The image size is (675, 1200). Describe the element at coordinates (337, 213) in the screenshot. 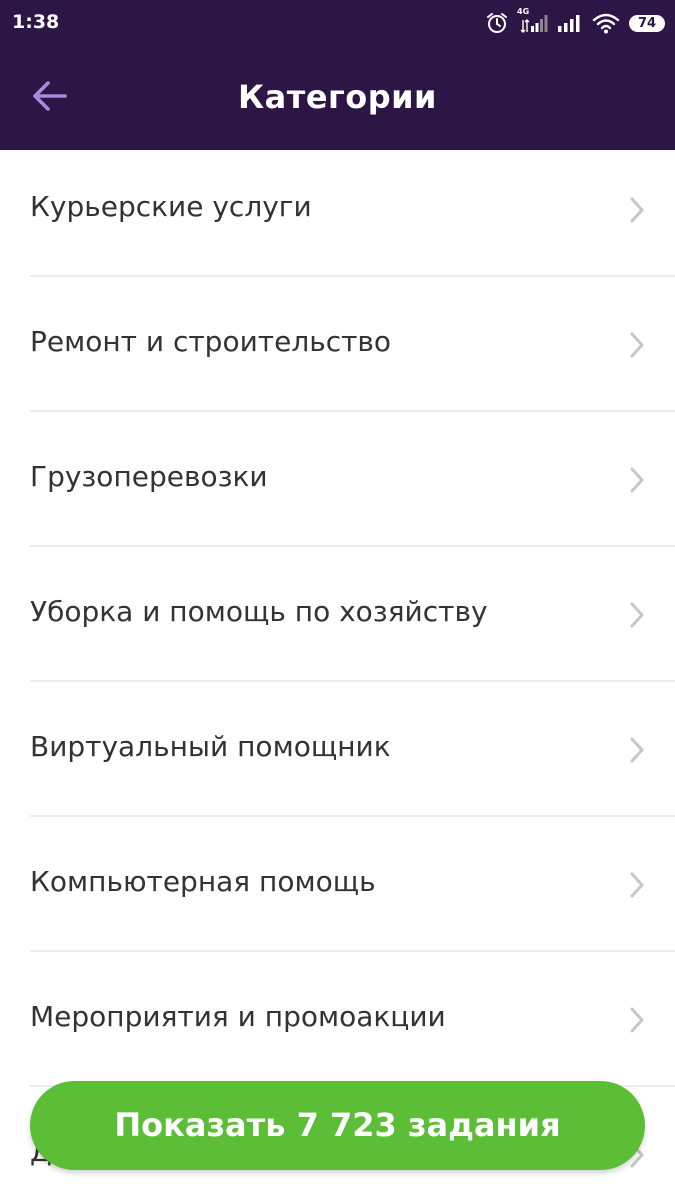

I see `category-item: Курьерские услуги` at that location.